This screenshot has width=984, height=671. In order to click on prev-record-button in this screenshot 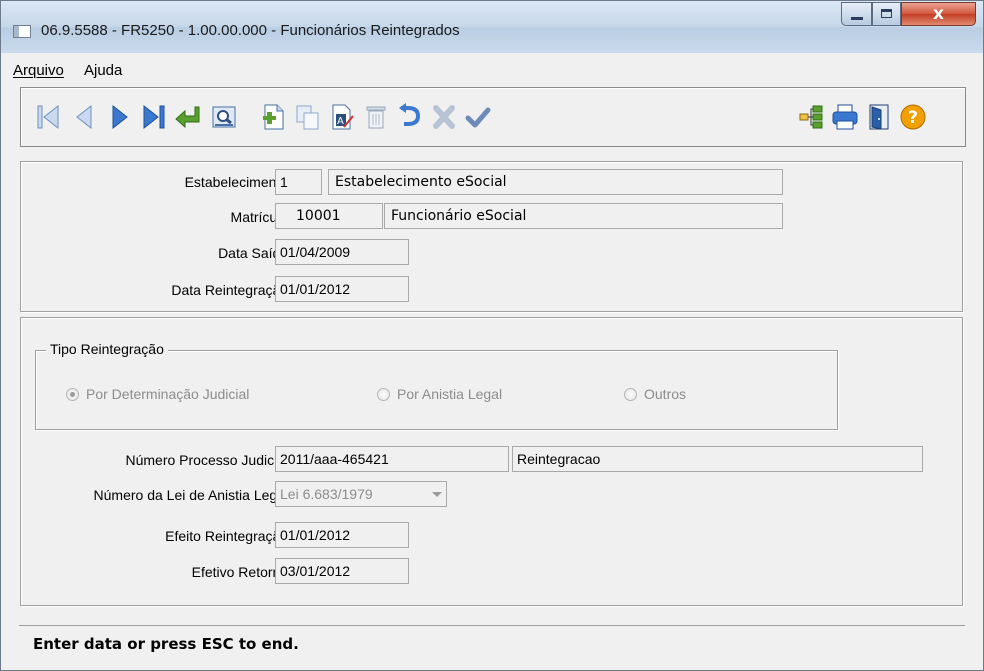, I will do `click(84, 117)`.